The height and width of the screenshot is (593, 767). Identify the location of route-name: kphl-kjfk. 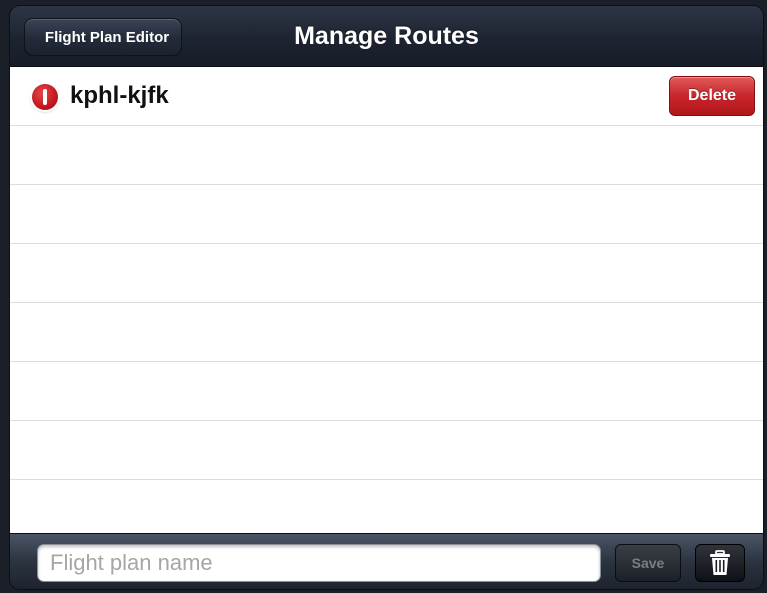
(119, 95).